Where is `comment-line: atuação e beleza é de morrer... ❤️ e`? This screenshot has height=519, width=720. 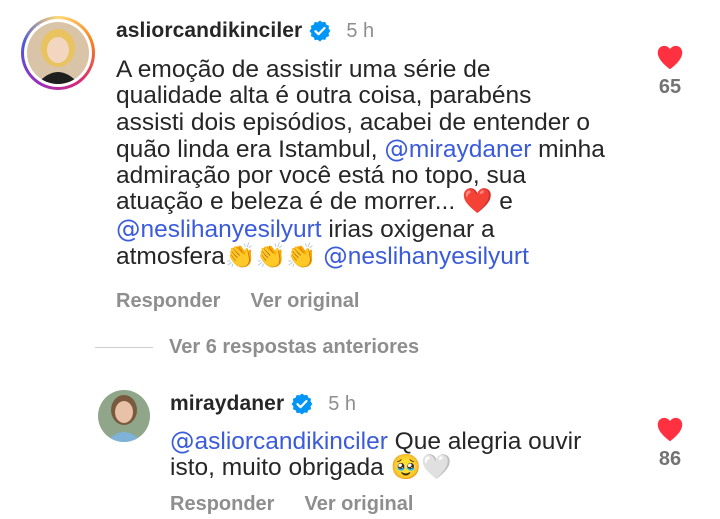 comment-line: atuação e beleza é de morrer... ❤️ e is located at coordinates (381, 202).